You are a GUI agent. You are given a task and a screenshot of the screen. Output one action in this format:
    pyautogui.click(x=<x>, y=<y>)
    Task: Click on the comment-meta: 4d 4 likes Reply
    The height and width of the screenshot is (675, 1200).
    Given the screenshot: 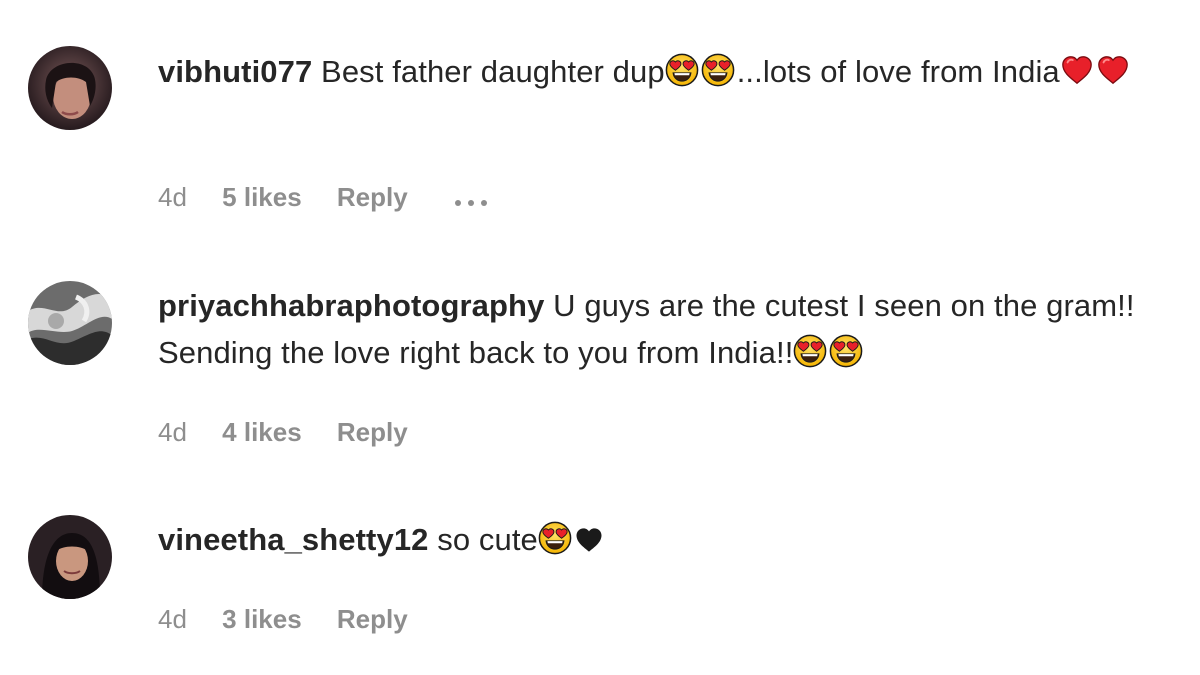 What is the action you would take?
    pyautogui.click(x=297, y=432)
    